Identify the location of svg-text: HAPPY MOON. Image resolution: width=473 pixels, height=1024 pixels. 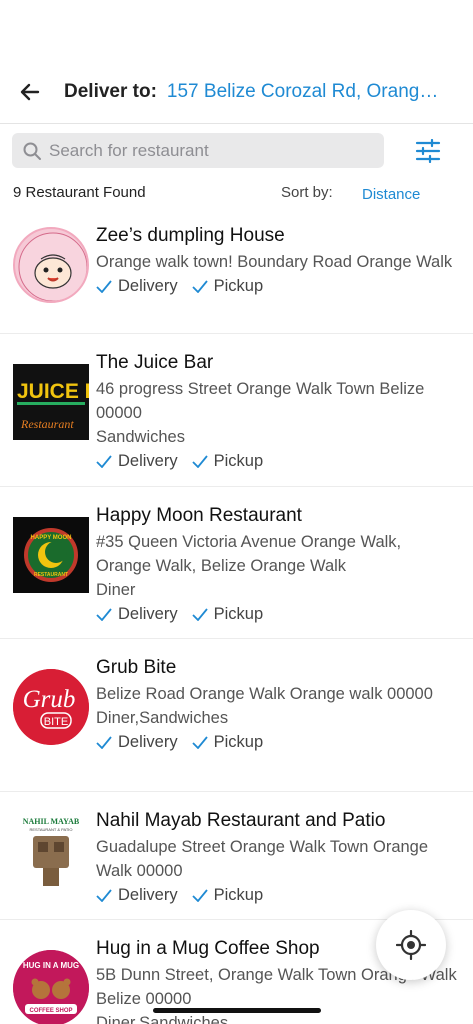
(51, 538).